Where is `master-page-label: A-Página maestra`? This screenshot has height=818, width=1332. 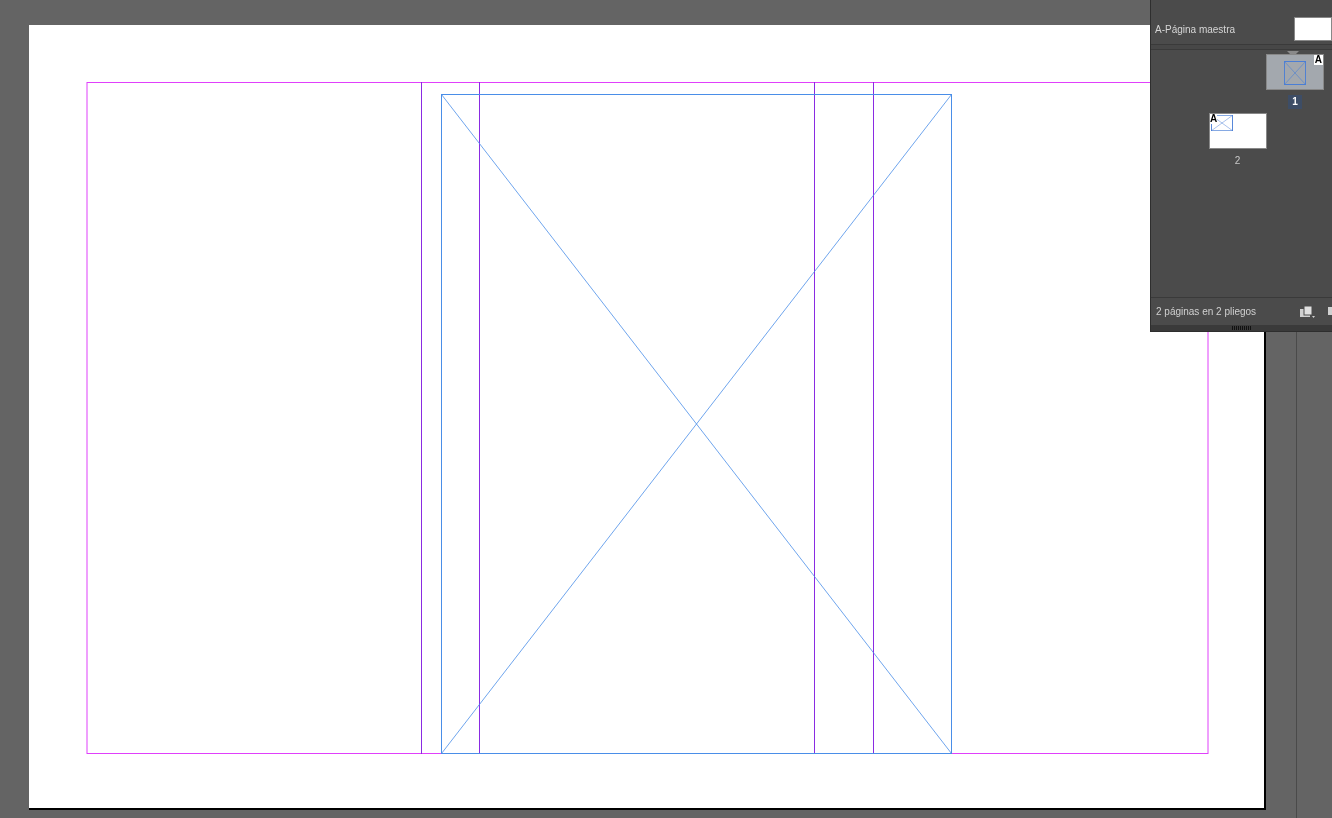 master-page-label: A-Página maestra is located at coordinates (1195, 29).